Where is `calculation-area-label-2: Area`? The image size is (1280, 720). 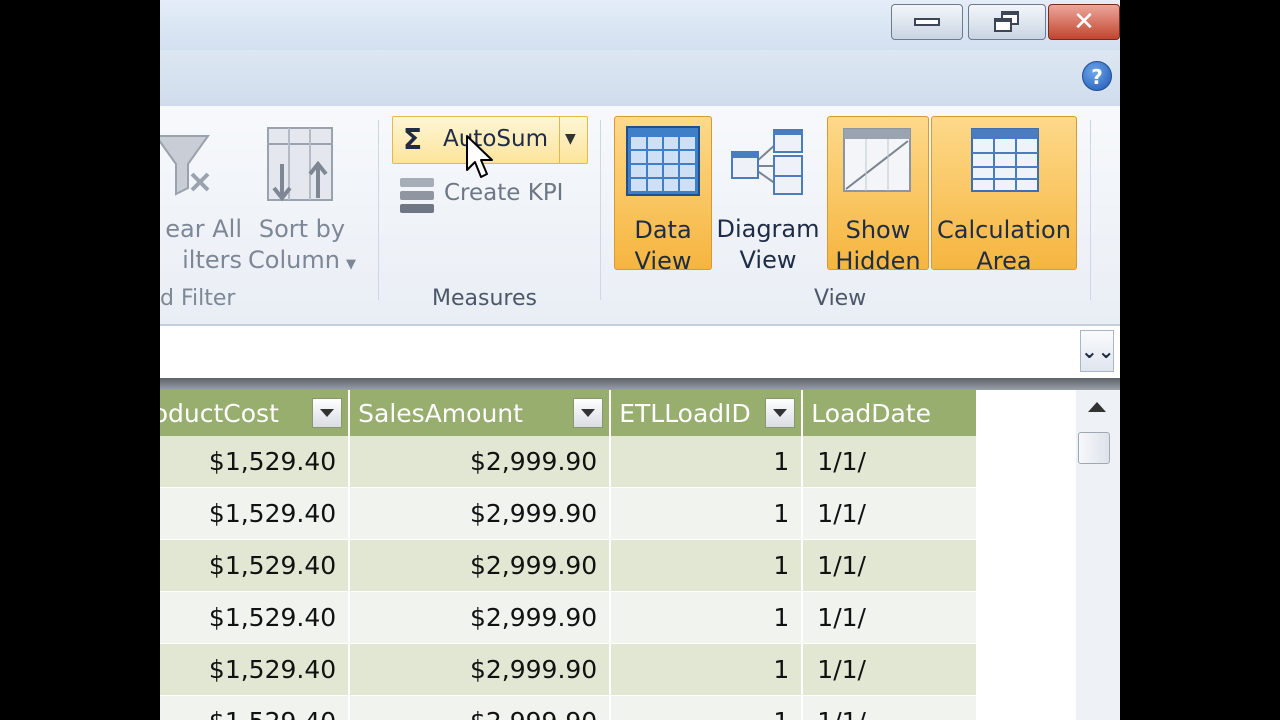 calculation-area-label-2: Area is located at coordinates (1004, 261).